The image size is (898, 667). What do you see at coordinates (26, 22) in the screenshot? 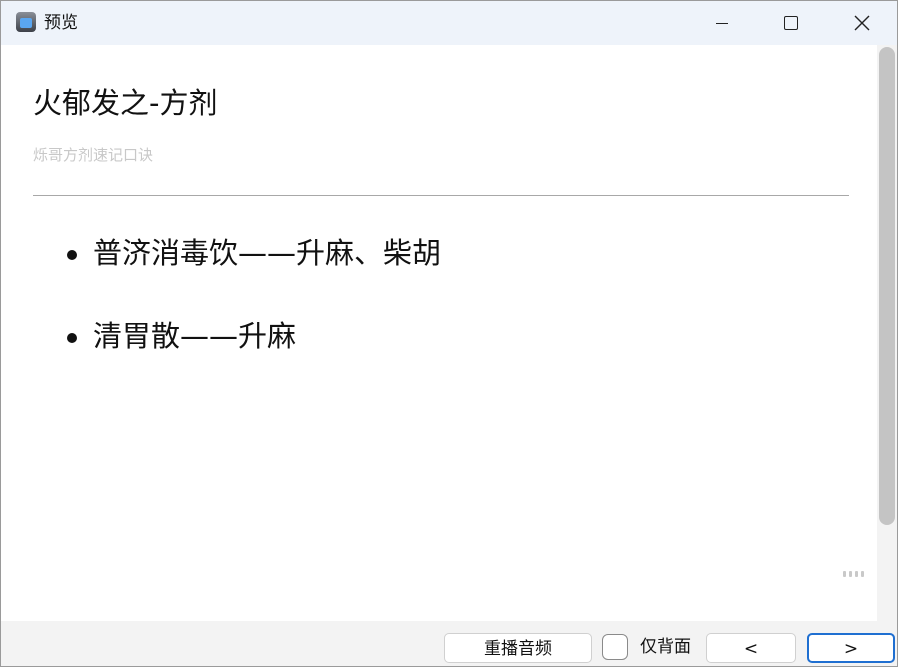
I see `app-icon` at bounding box center [26, 22].